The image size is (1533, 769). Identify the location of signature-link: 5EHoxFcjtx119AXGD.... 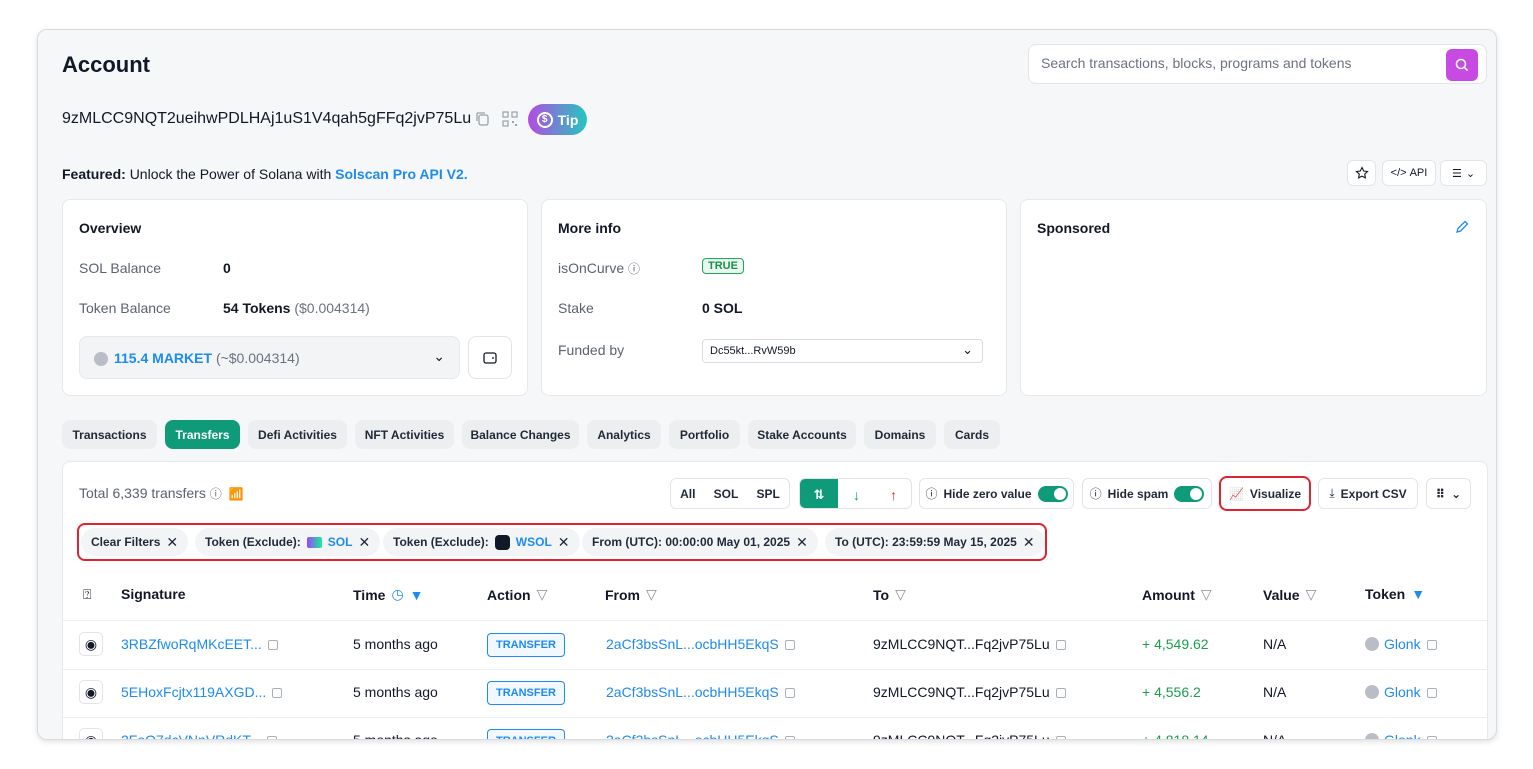
(193, 692).